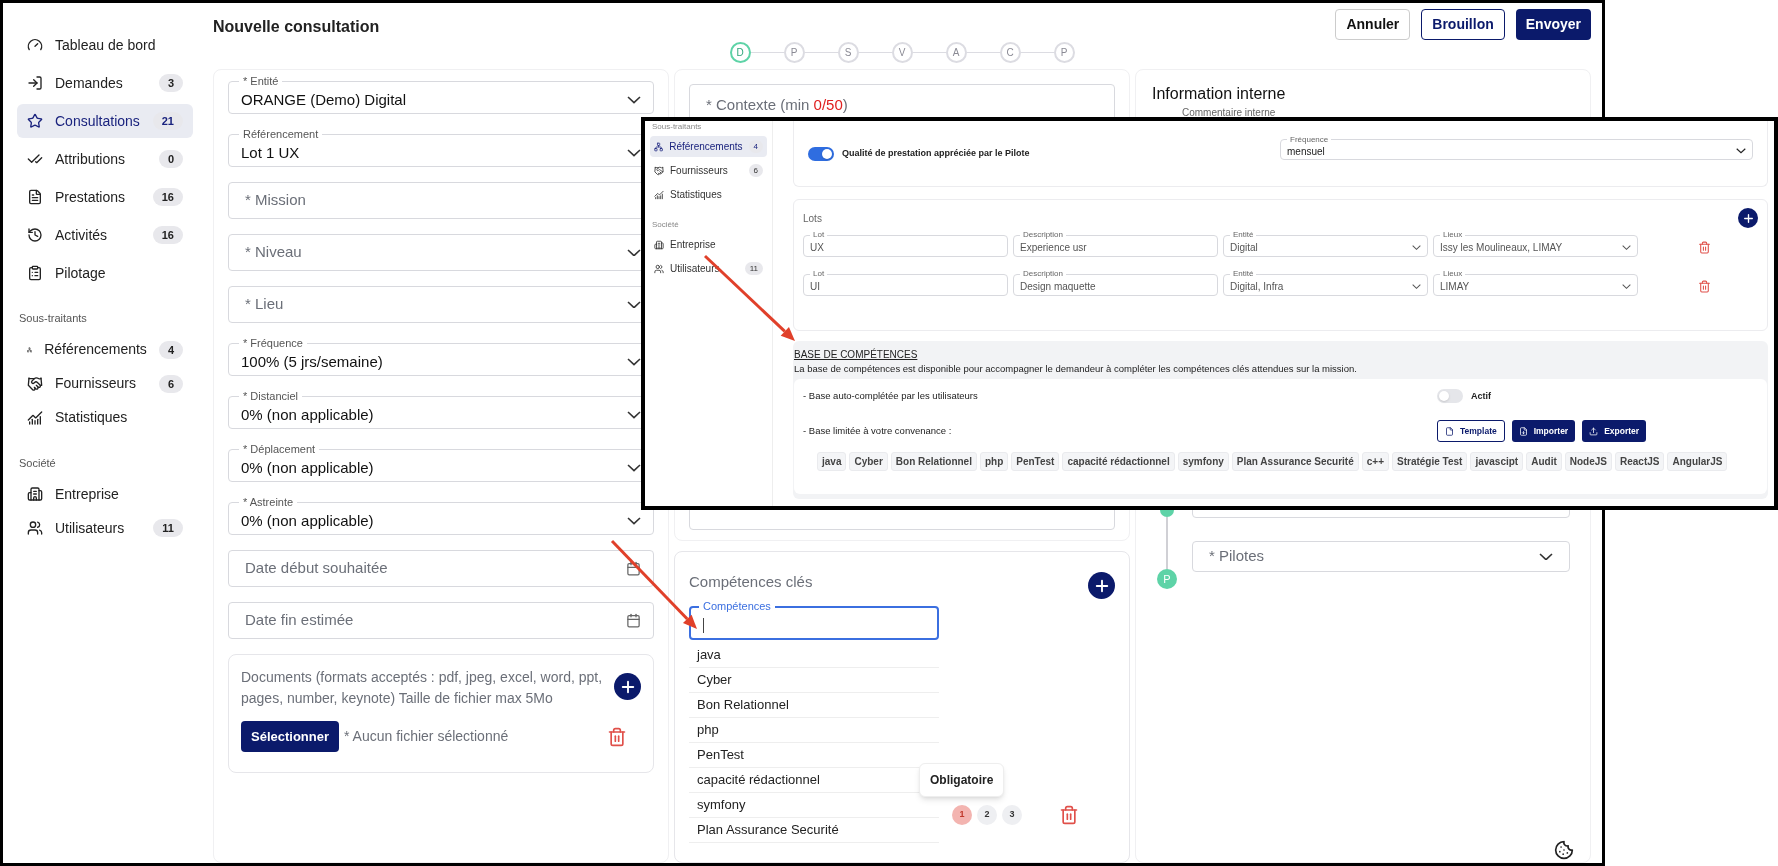 This screenshot has width=1778, height=866. I want to click on field-label: * Entité, so click(261, 81).